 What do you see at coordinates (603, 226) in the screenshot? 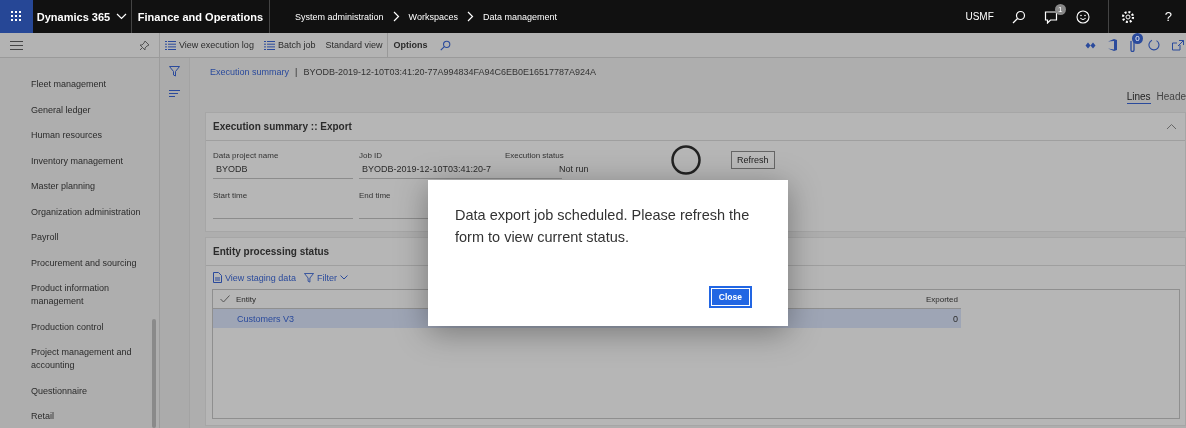
I see `dialog-message: Data export job scheduled. Please refresh the form to view current status.` at bounding box center [603, 226].